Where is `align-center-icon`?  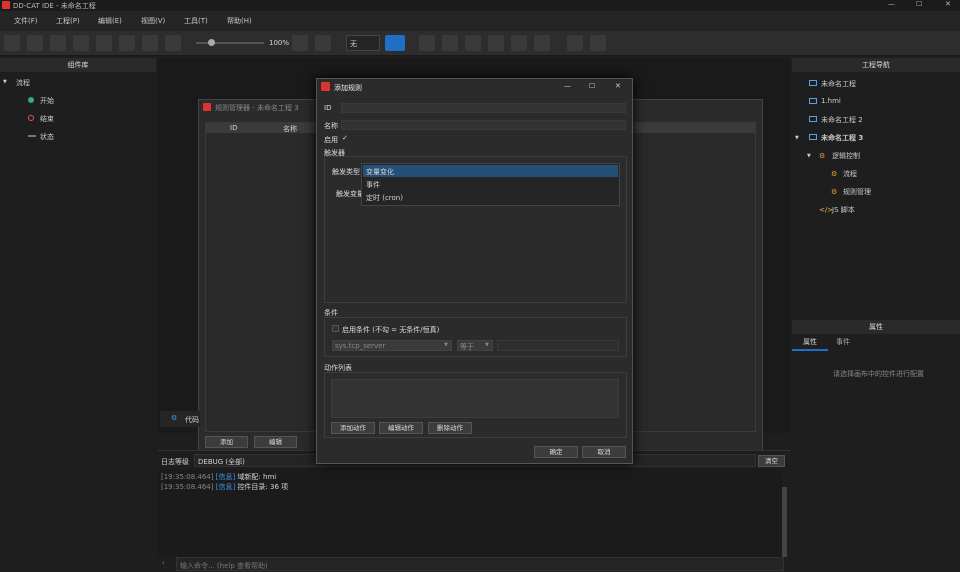 align-center-icon is located at coordinates (450, 43).